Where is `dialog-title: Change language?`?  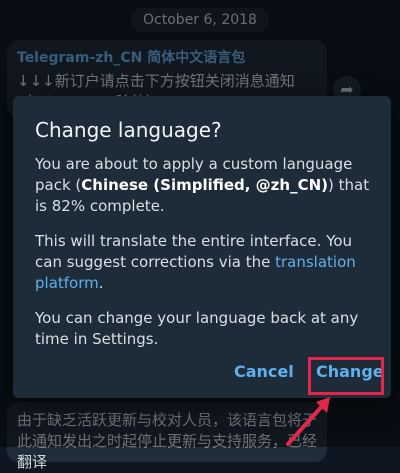
dialog-title: Change language? is located at coordinates (128, 130).